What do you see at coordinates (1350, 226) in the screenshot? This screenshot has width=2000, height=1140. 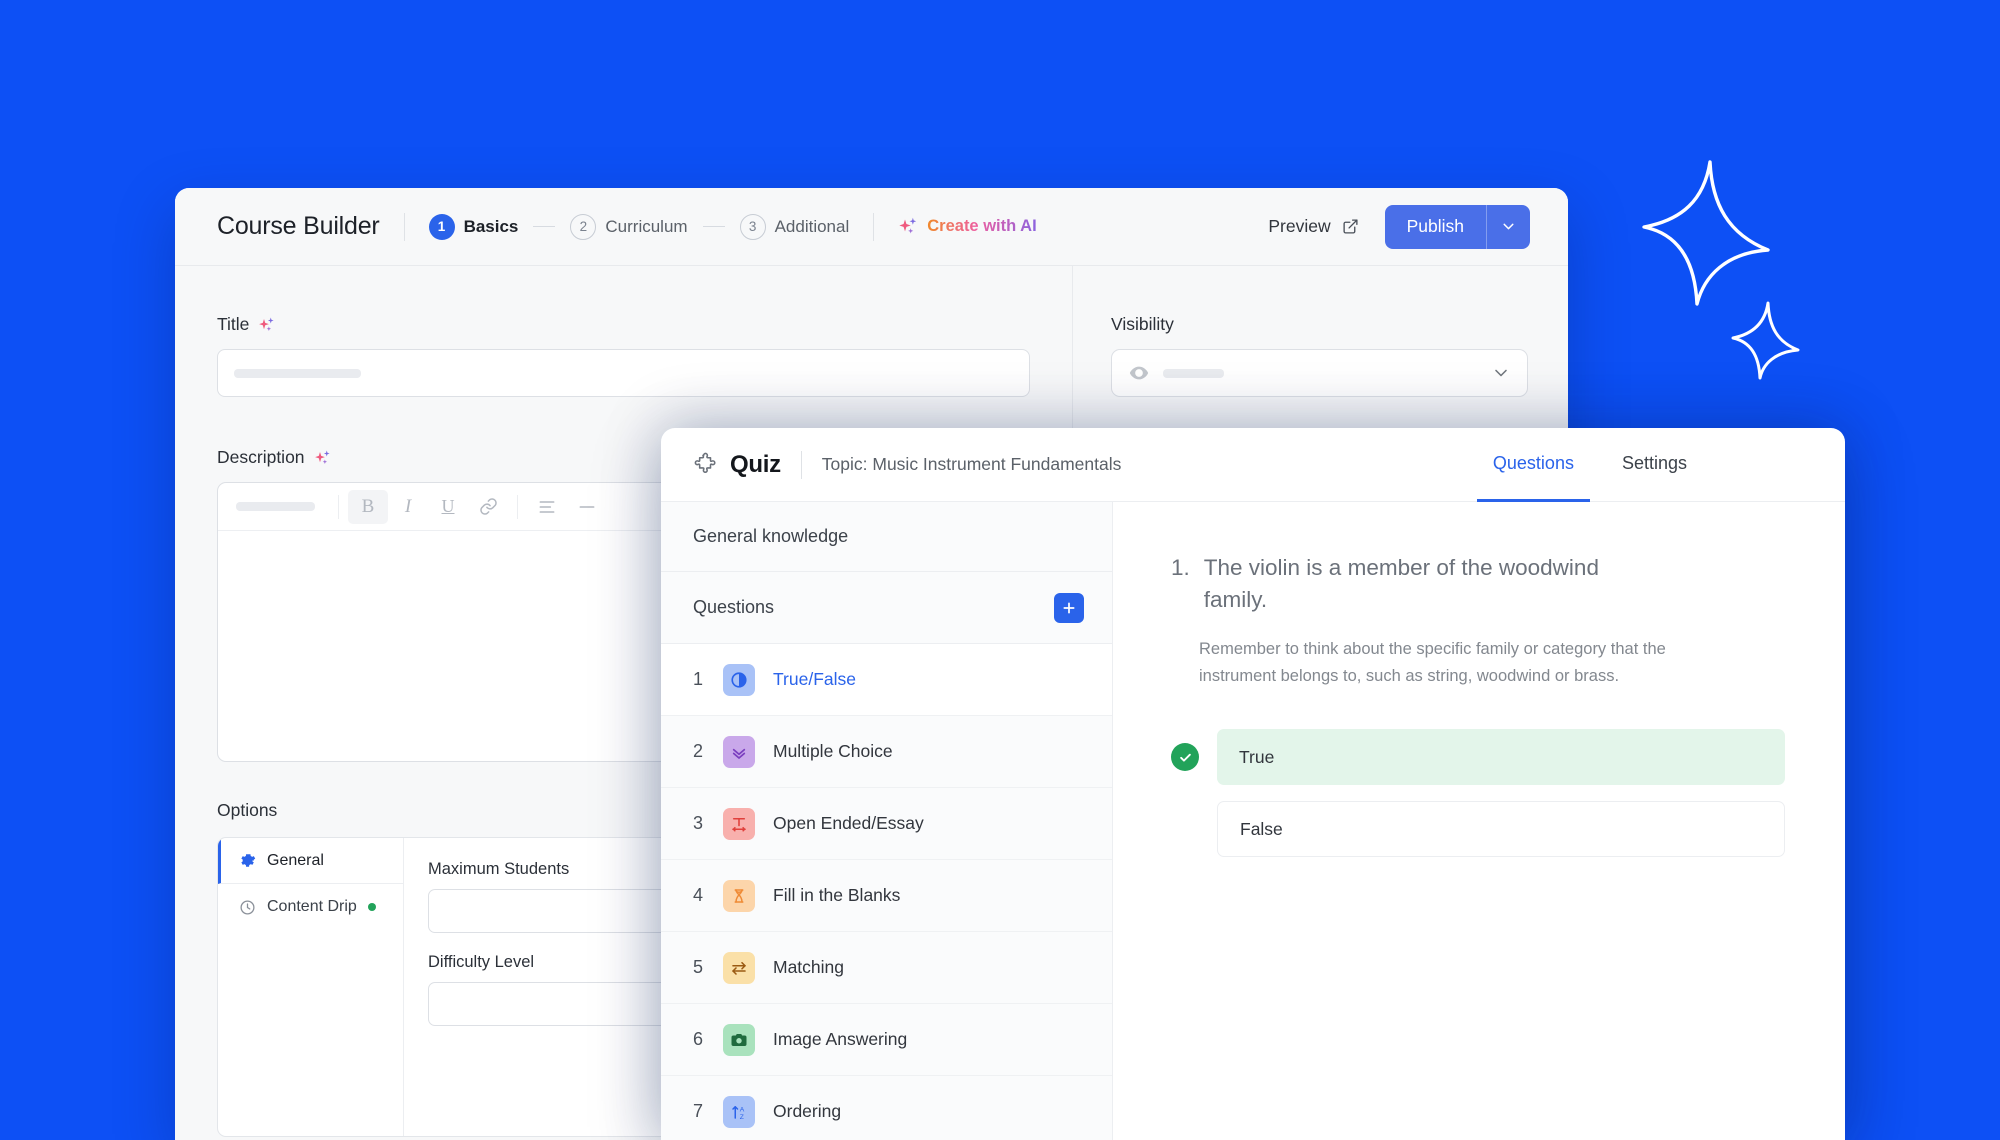 I see `external-link-icon` at bounding box center [1350, 226].